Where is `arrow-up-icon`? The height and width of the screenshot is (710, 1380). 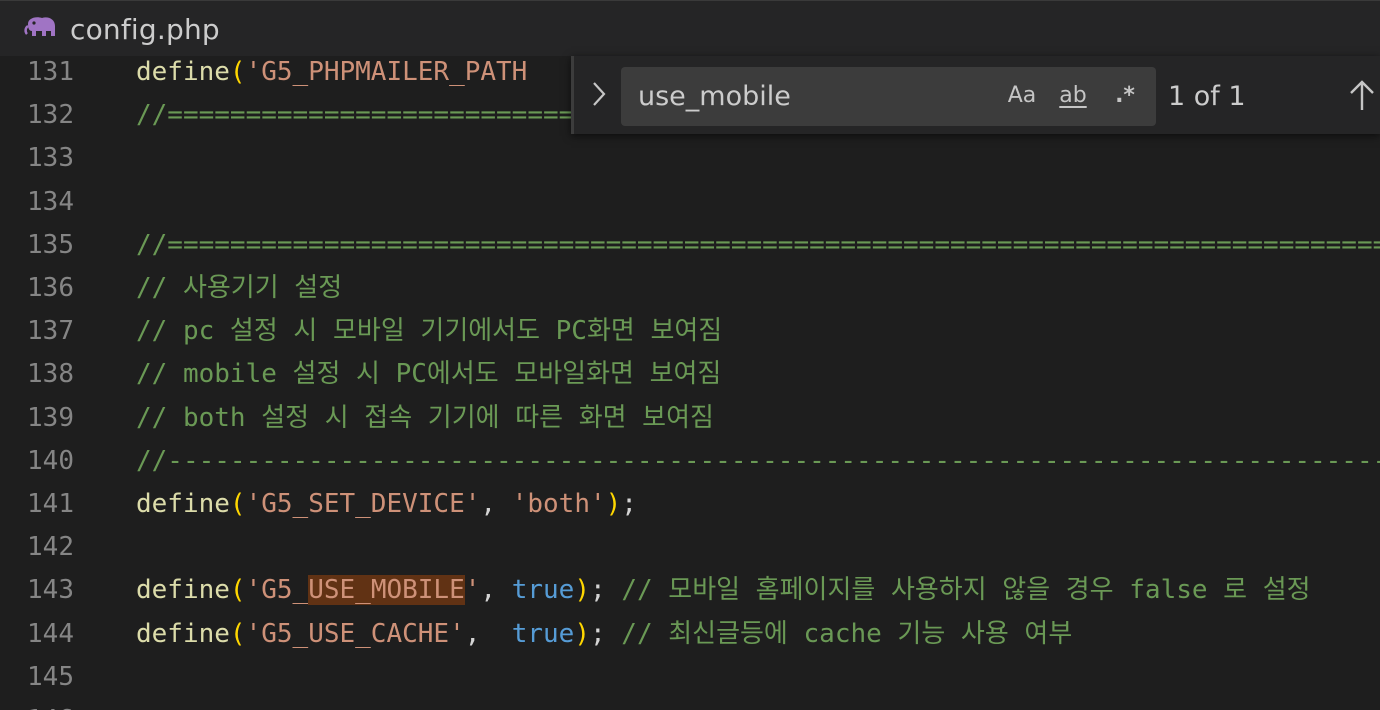 arrow-up-icon is located at coordinates (1362, 95).